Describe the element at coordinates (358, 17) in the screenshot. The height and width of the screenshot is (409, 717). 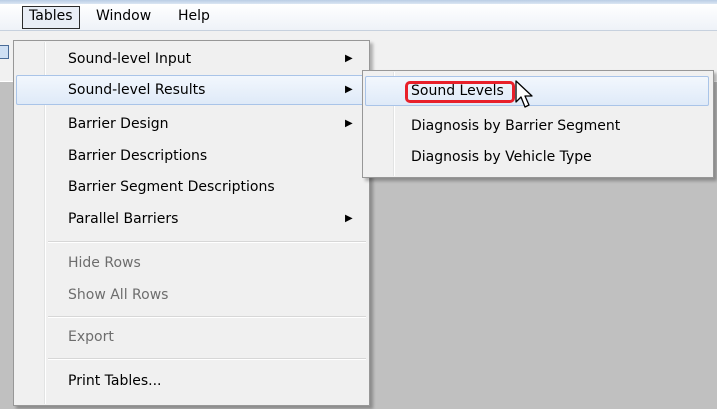
I see `menu-bar: Tables Window Help` at that location.